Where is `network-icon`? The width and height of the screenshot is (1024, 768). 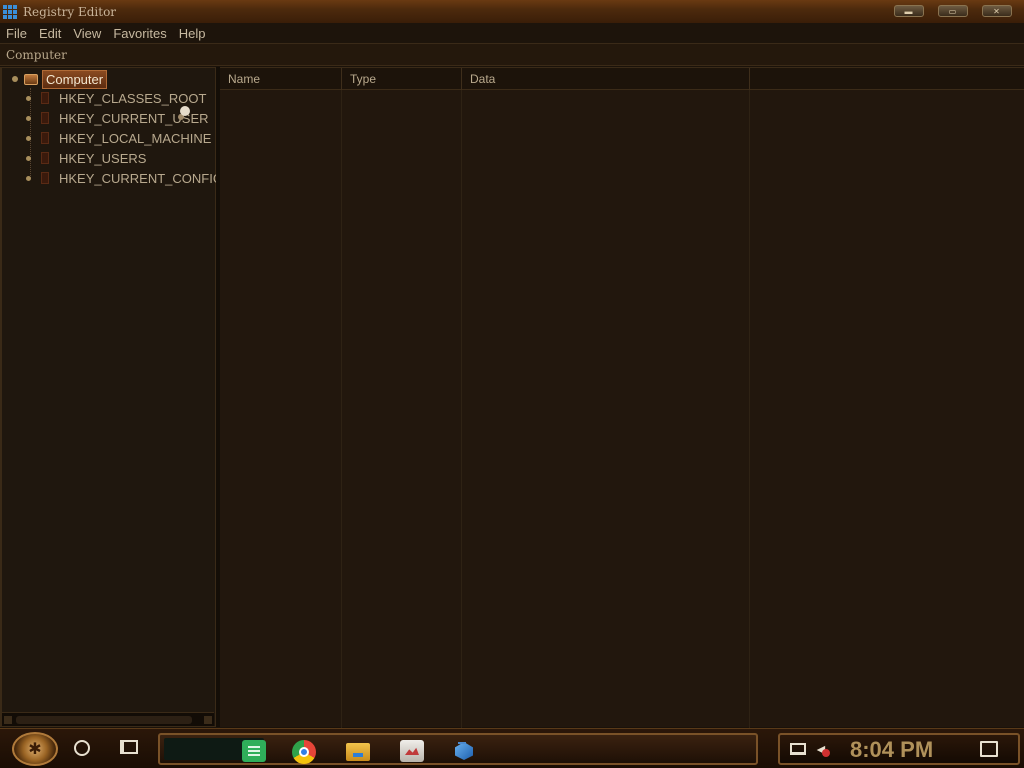 network-icon is located at coordinates (798, 749).